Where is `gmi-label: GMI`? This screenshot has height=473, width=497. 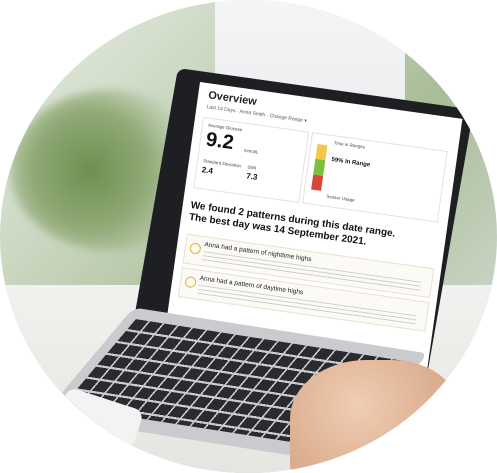
gmi-label: GMI is located at coordinates (252, 167).